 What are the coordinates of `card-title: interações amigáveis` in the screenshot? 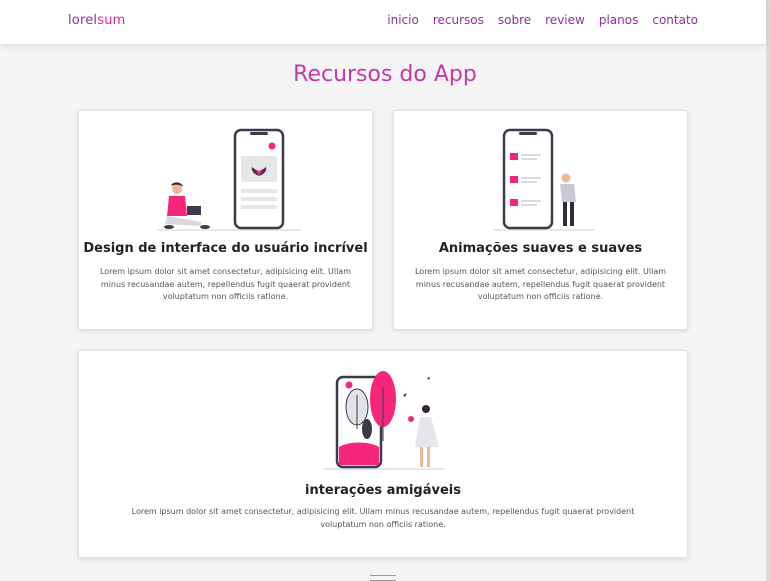 It's located at (383, 490).